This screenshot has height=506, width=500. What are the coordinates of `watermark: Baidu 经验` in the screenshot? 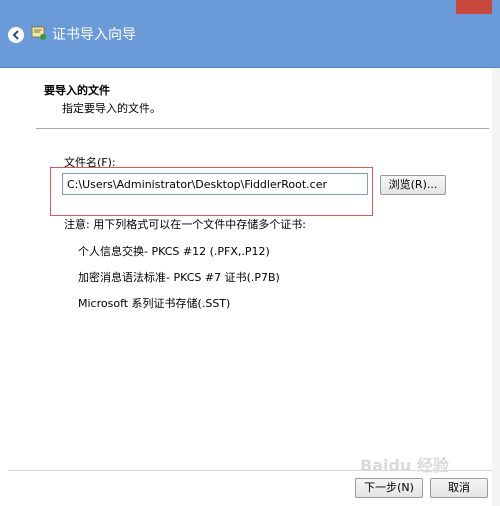 It's located at (404, 465).